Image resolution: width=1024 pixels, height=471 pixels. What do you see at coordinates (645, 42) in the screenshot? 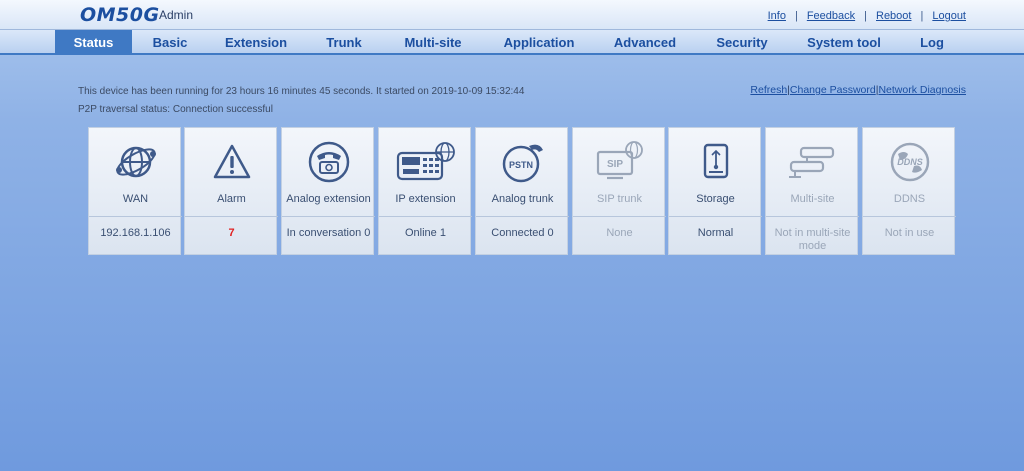
I see `nav-advanced: Advanced` at bounding box center [645, 42].